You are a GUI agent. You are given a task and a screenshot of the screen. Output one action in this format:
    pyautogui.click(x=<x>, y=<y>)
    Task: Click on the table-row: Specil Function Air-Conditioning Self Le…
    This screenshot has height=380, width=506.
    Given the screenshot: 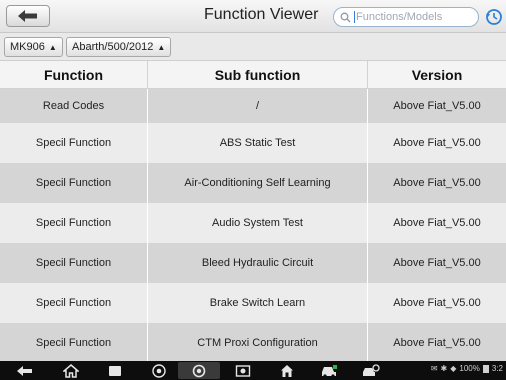 What is the action you would take?
    pyautogui.click(x=253, y=183)
    